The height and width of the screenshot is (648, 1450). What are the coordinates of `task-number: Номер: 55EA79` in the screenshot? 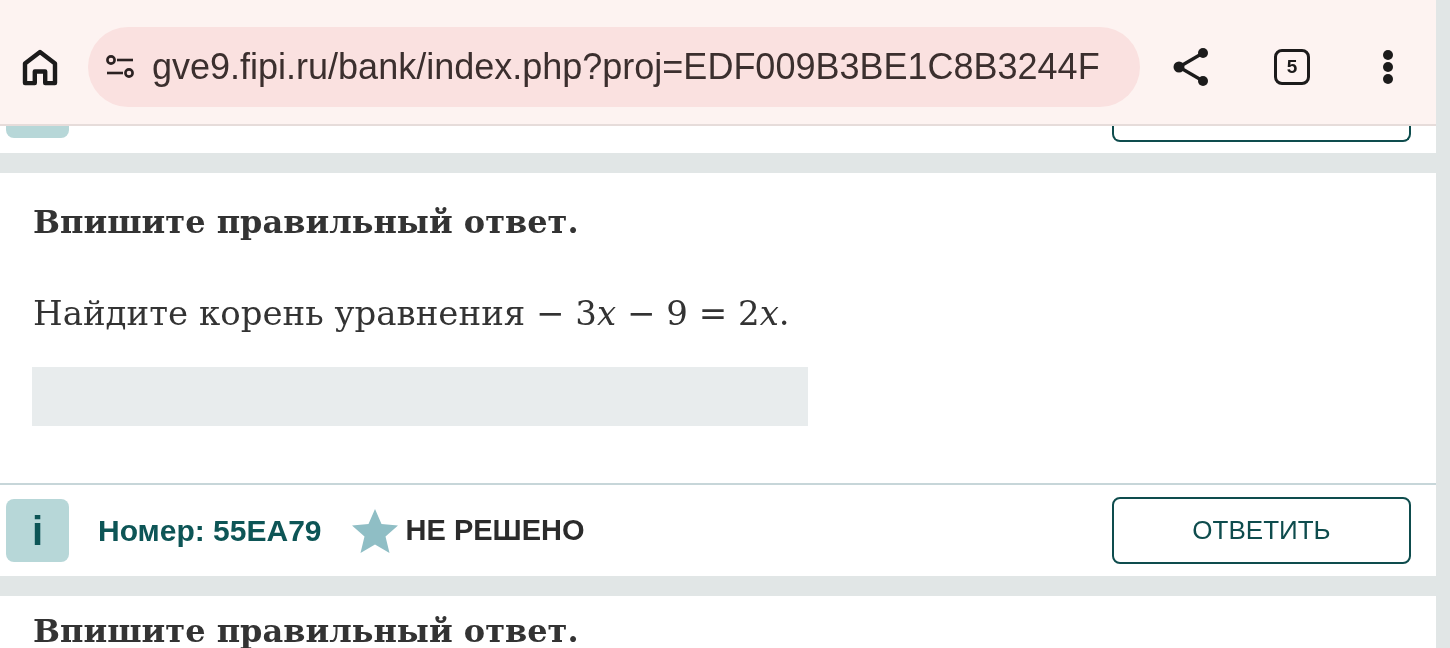 It's located at (210, 531).